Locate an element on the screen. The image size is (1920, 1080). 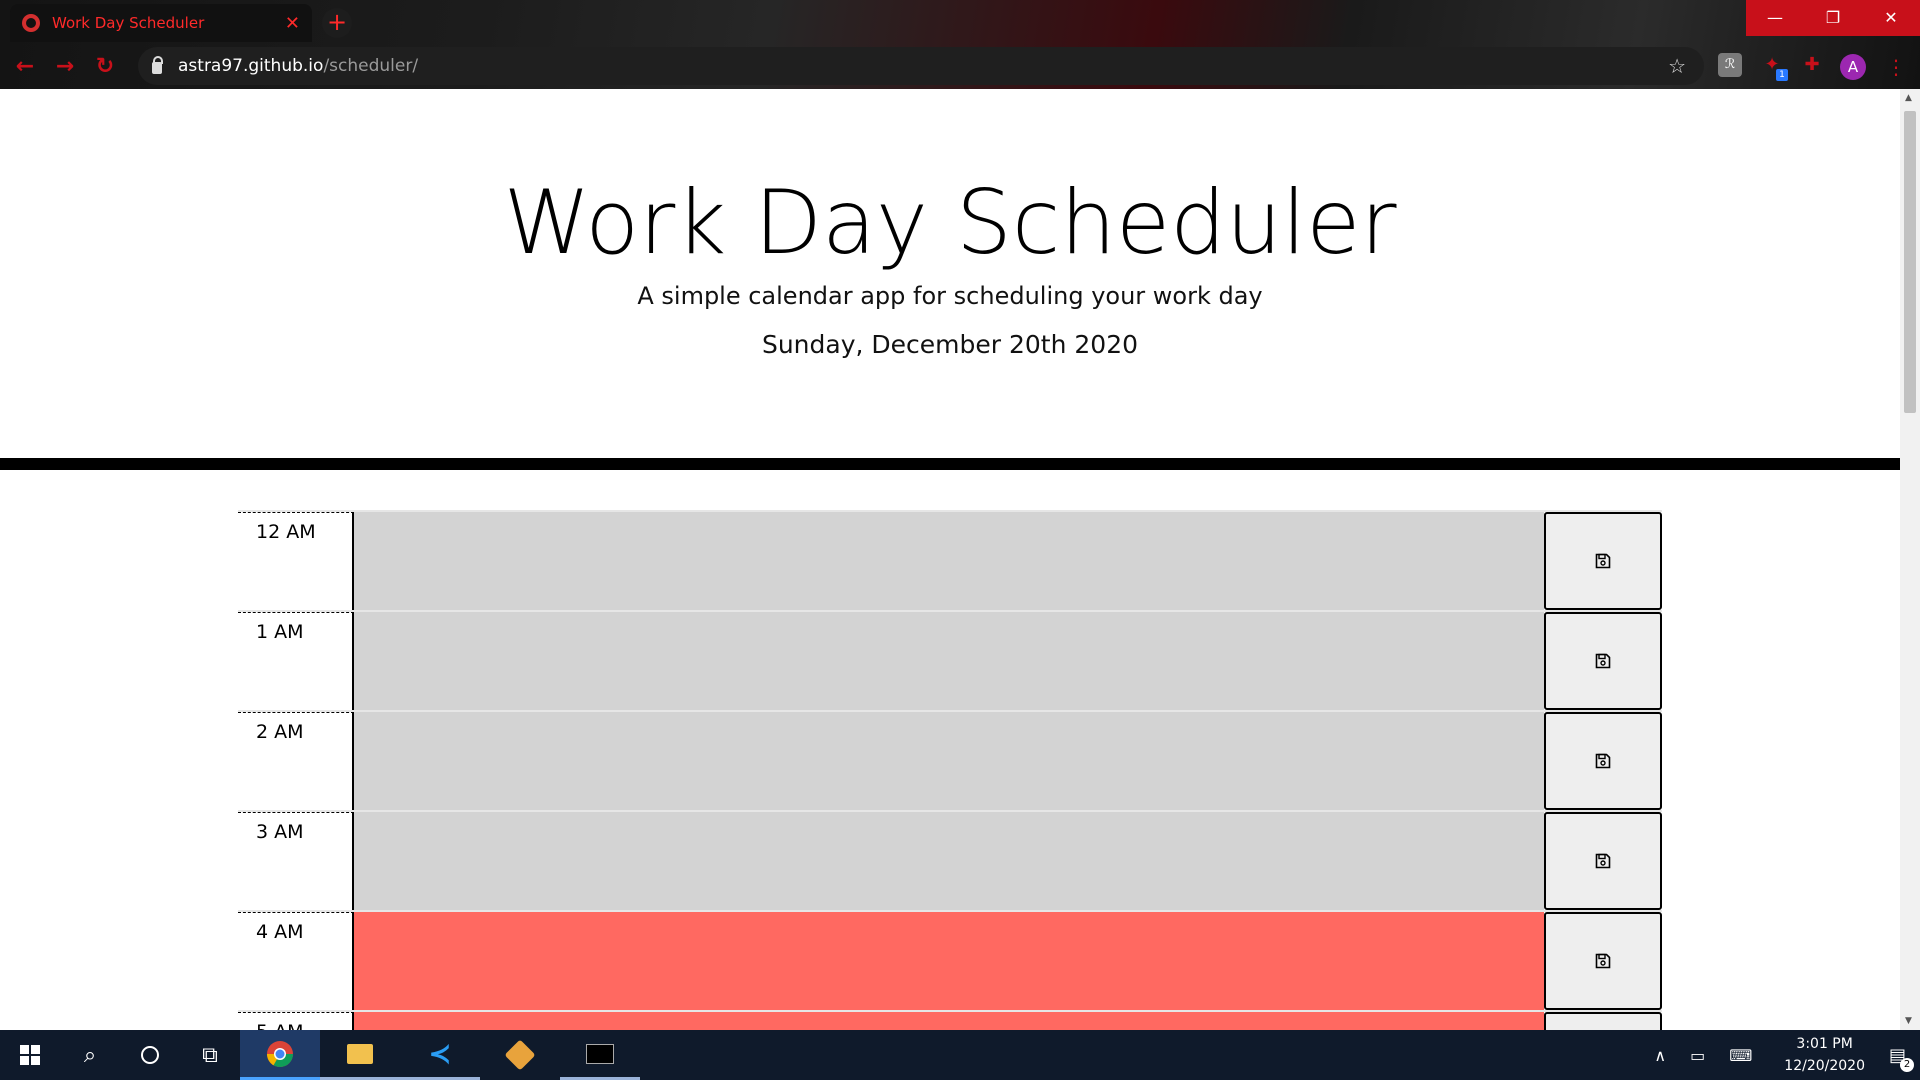
system-tray: ∧ ▭ ⌨ 3:01 PM 12/20/2020 ▤ 2 is located at coordinates (1781, 1055).